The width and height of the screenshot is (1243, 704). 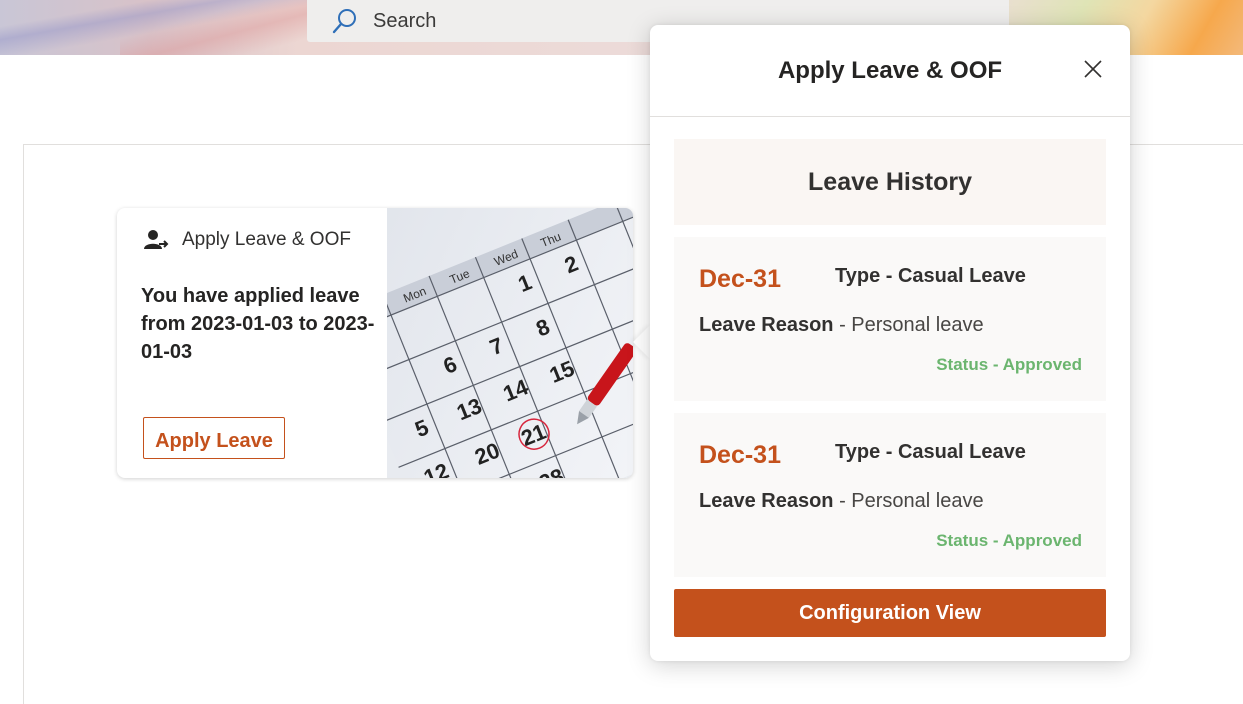 I want to click on leave-history-header: Leave History, so click(x=890, y=182).